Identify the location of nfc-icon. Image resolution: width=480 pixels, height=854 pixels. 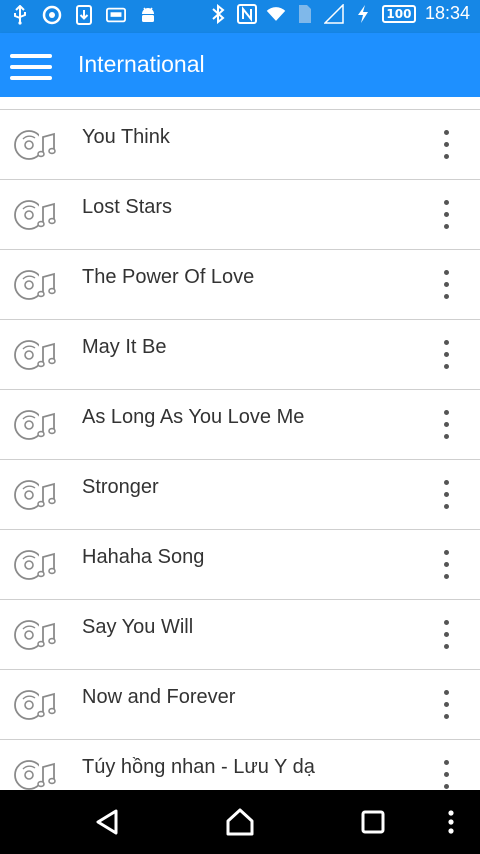
(246, 13).